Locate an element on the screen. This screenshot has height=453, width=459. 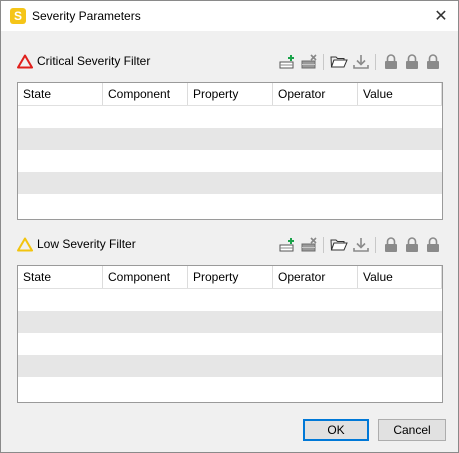
critical-filter-header: Critical Severity Filter is located at coordinates (230, 62).